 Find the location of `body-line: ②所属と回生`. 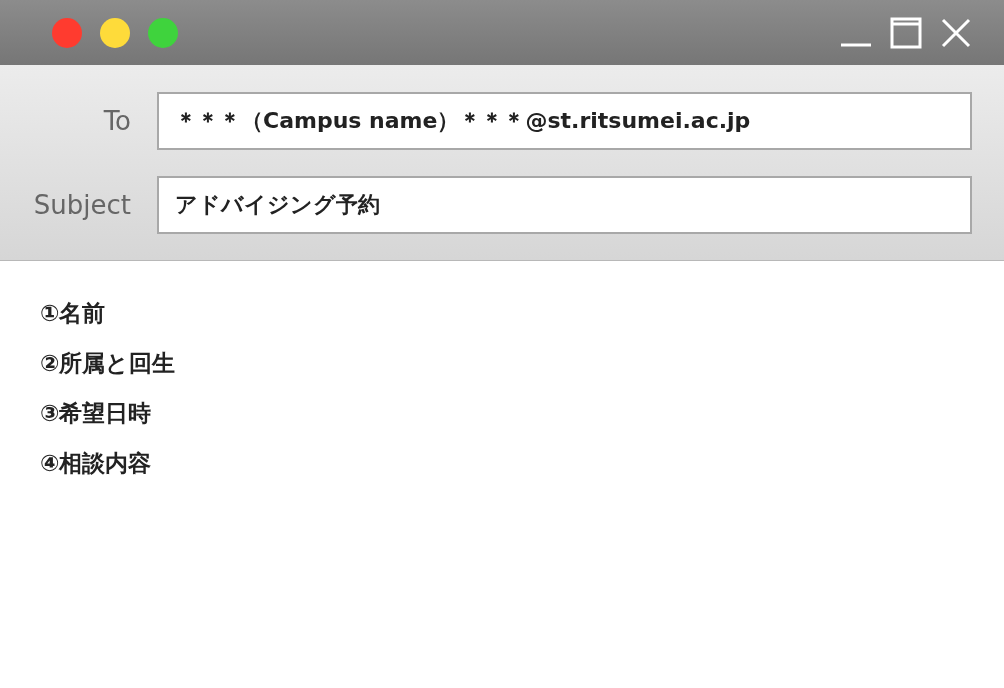

body-line: ②所属と回生 is located at coordinates (108, 363).